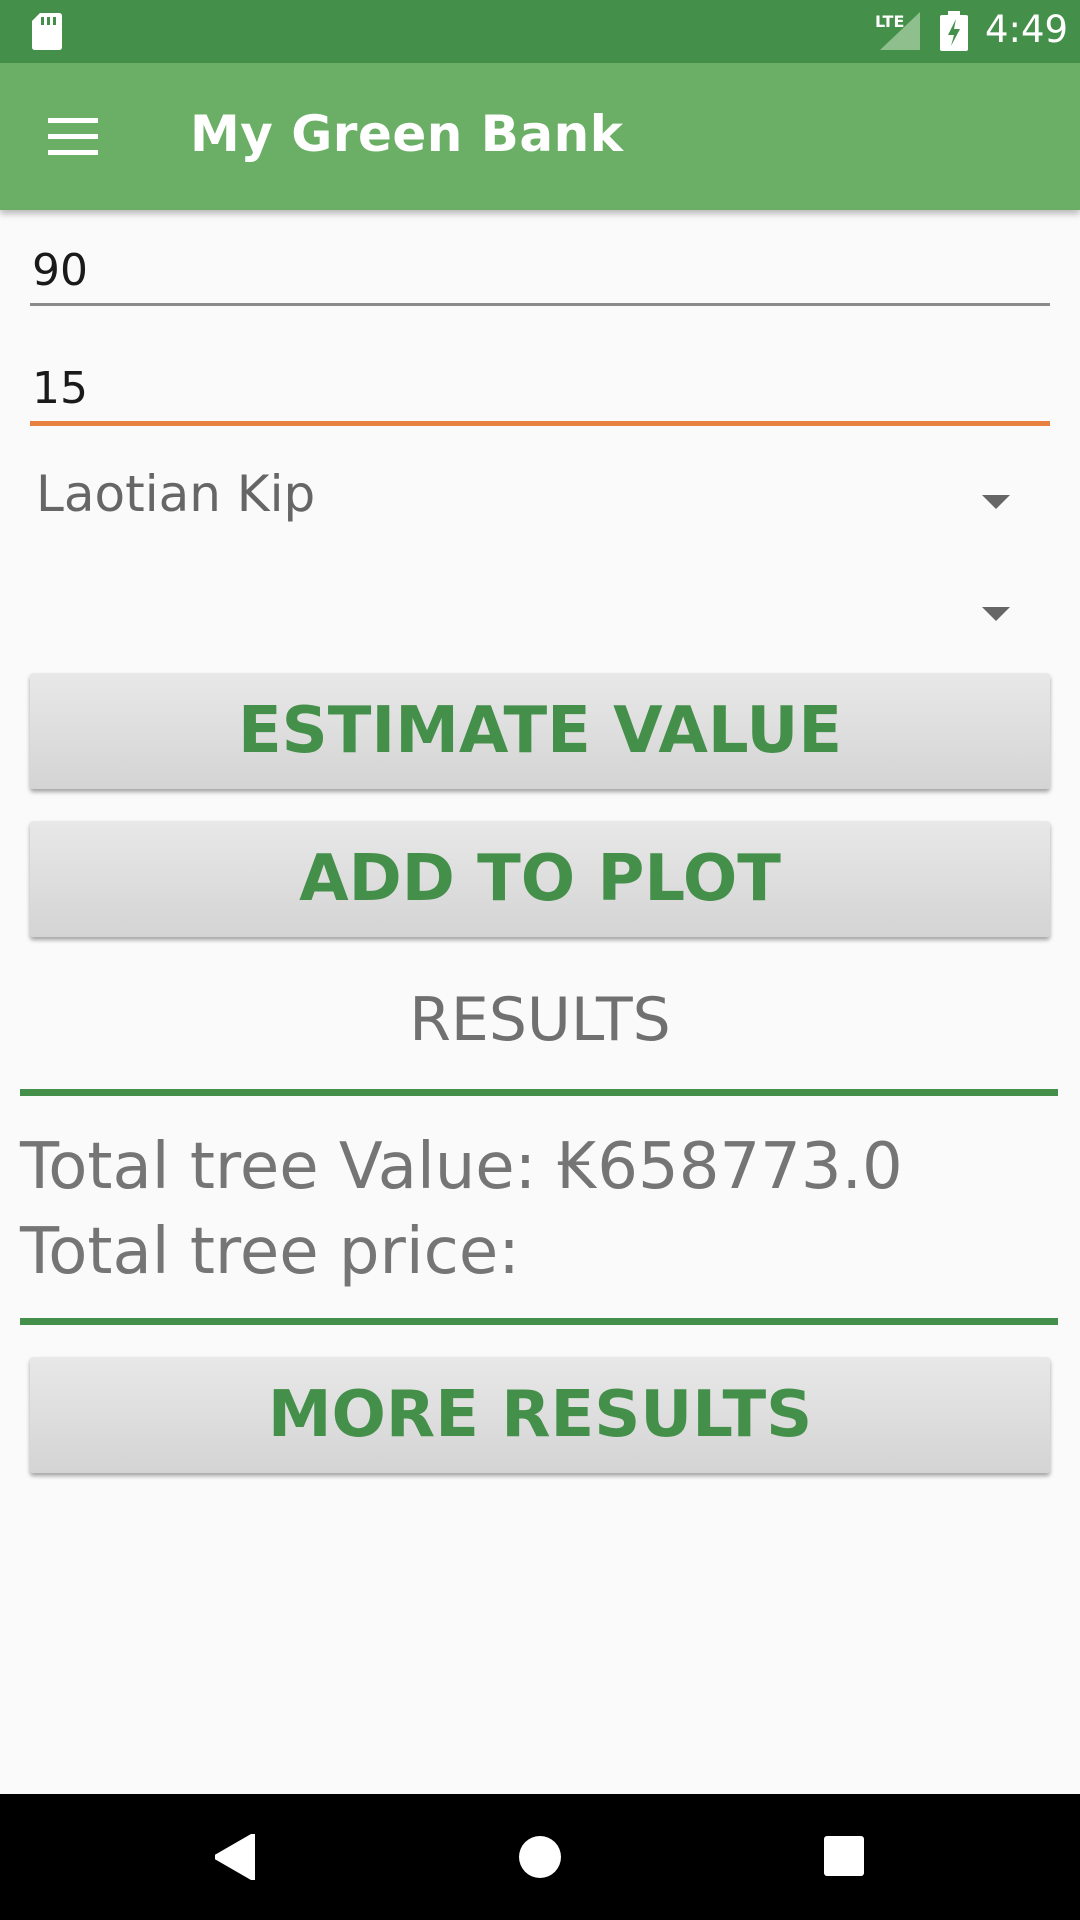 This screenshot has height=1920, width=1080. Describe the element at coordinates (539, 1092) in the screenshot. I see `results-divider-top` at that location.